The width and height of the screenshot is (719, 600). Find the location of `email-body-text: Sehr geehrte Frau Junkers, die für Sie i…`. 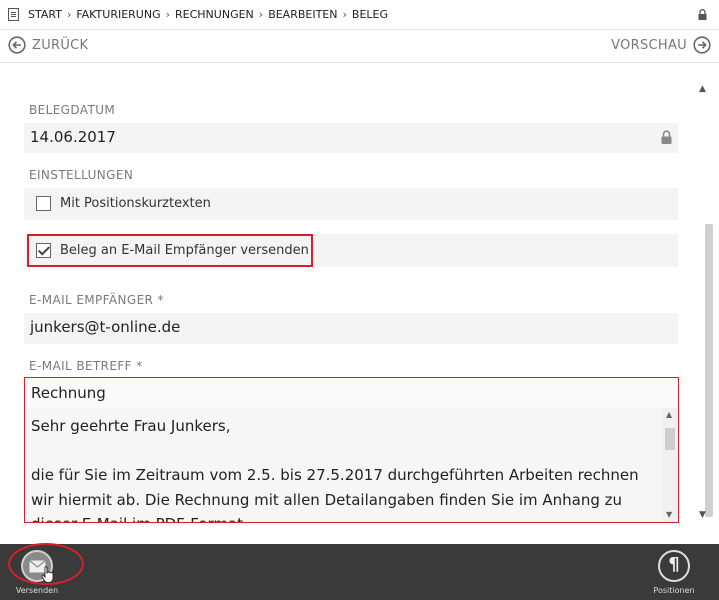

email-body-text: Sehr geehrte Frau Junkers, die für Sie i… is located at coordinates (335, 469).